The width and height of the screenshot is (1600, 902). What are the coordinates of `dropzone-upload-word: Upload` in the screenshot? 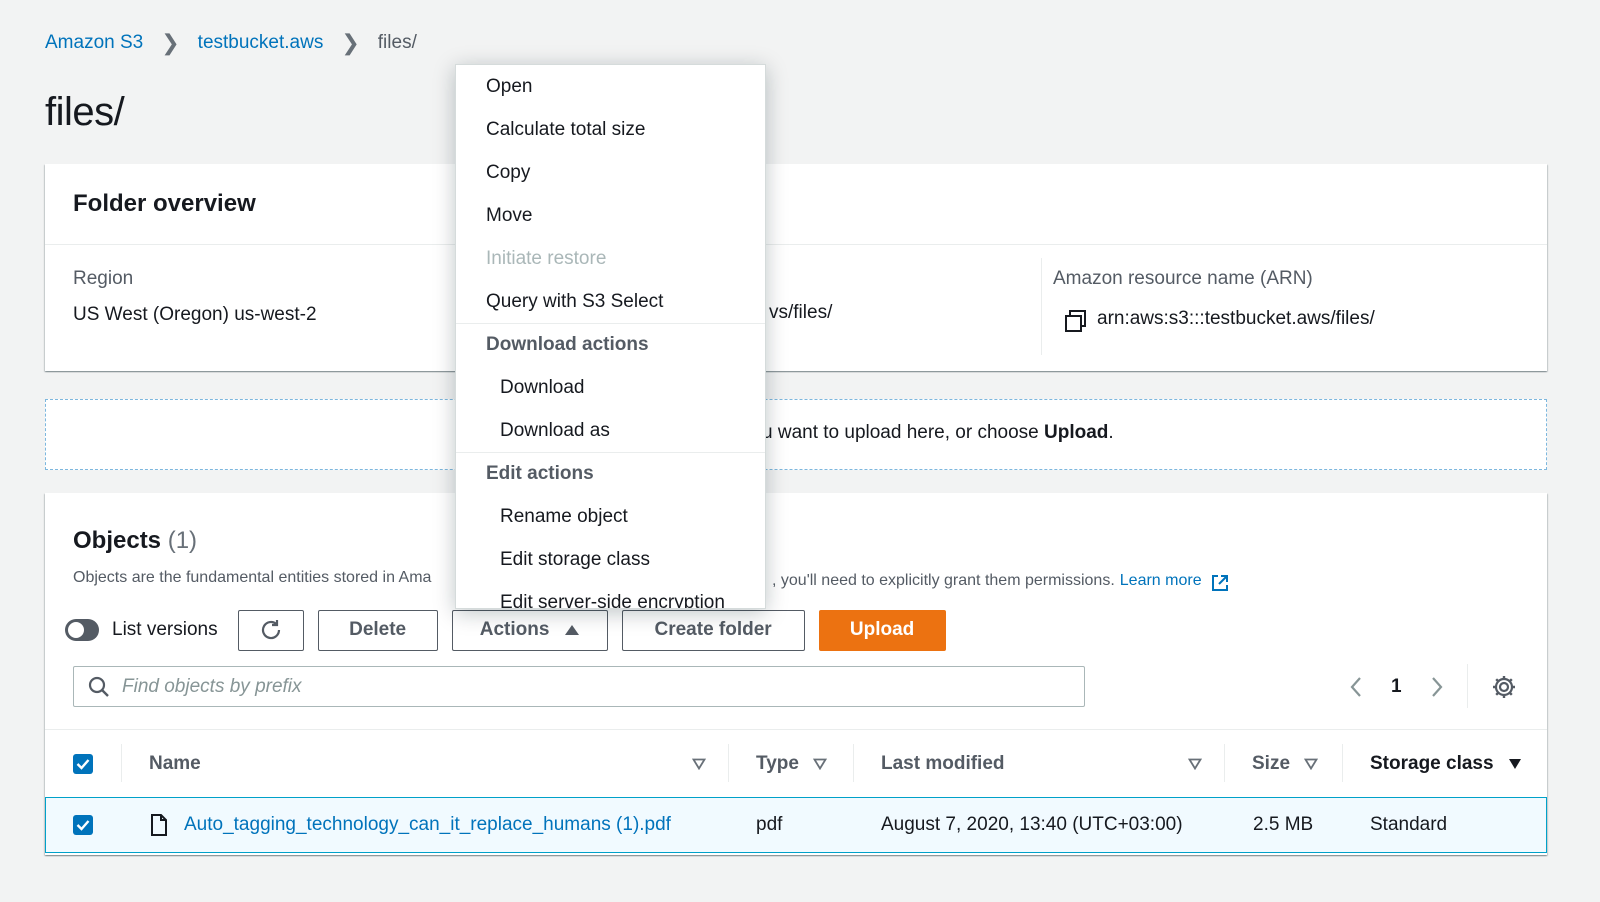 It's located at (1076, 432).